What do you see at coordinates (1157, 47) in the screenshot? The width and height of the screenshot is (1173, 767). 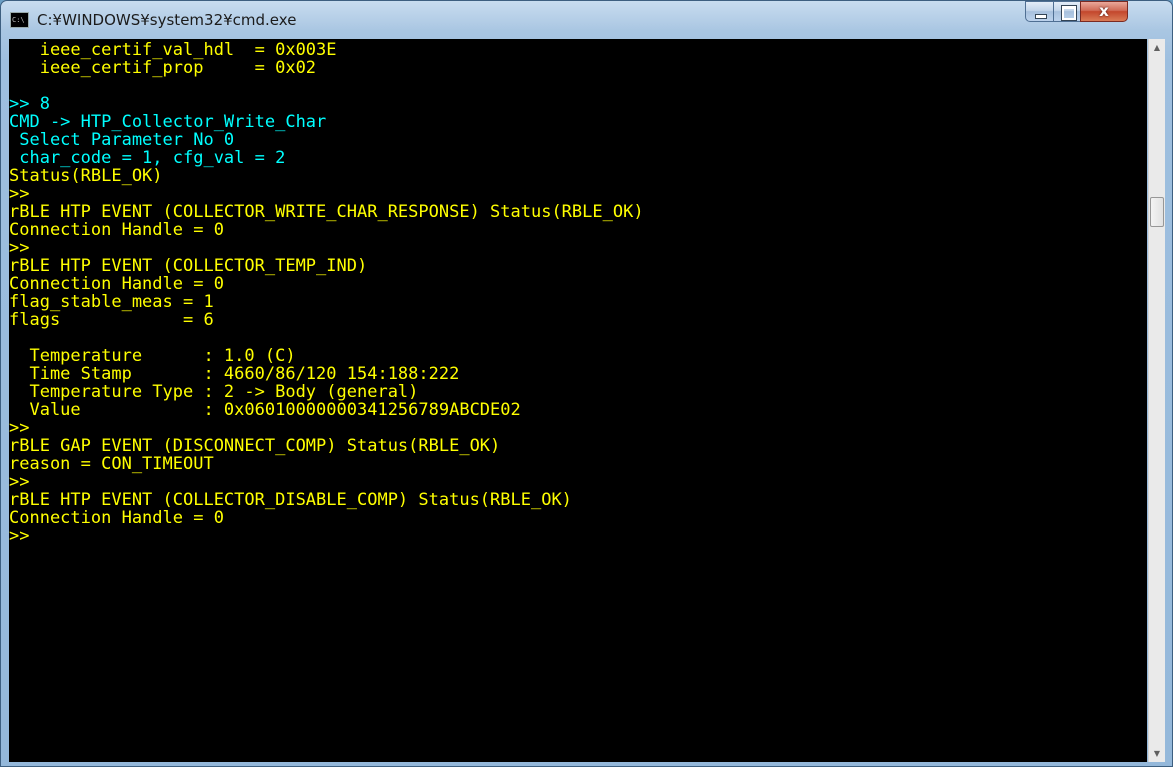 I see `scroll-up-icon: ▲` at bounding box center [1157, 47].